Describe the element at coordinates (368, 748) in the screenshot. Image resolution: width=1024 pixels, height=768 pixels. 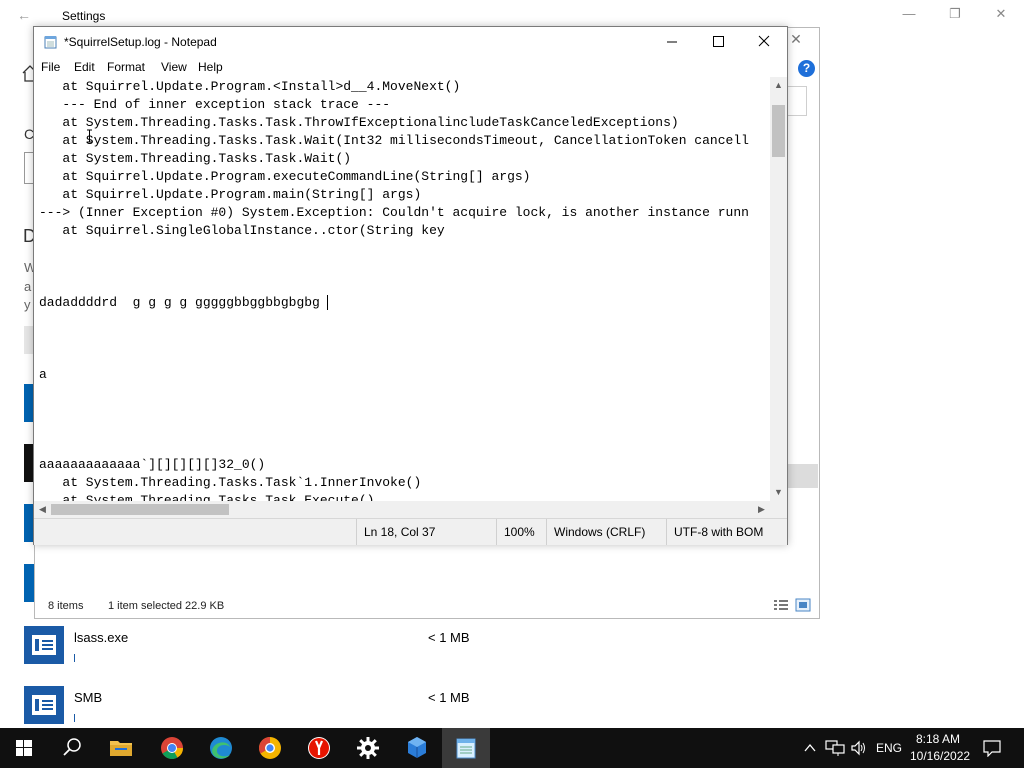
I see `settings-gear-icon` at that location.